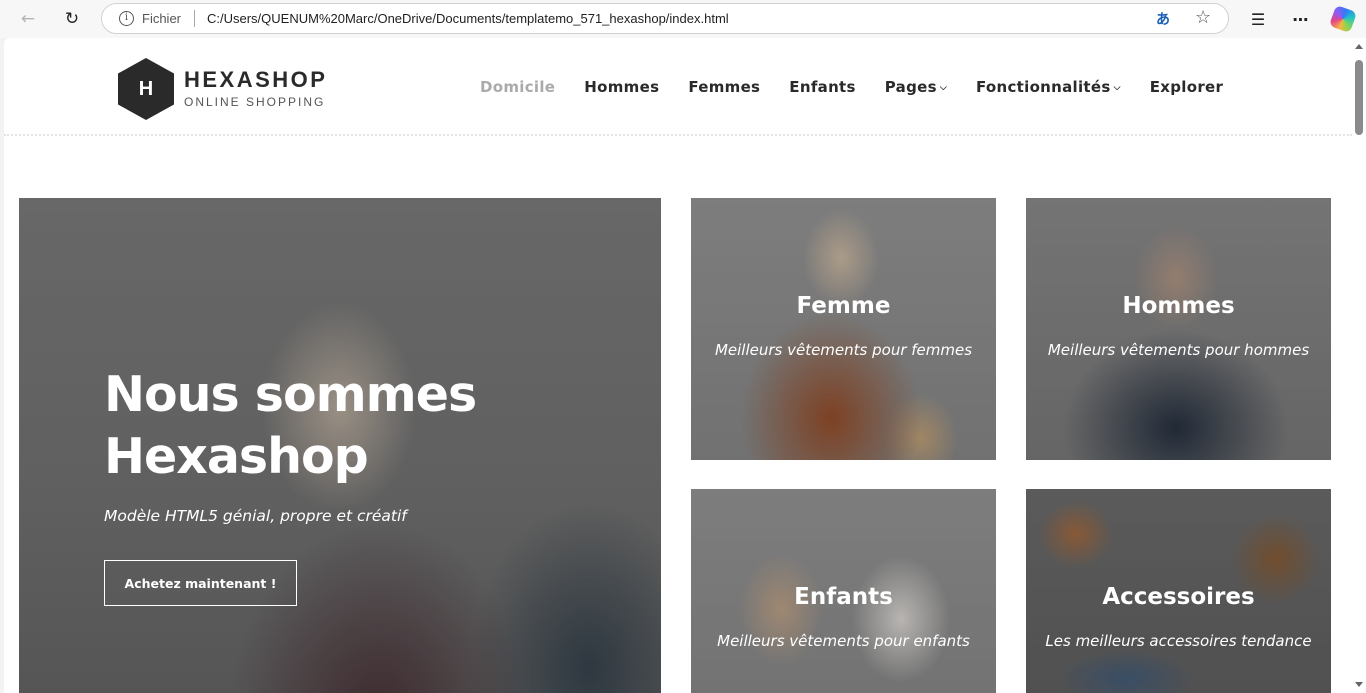 This screenshot has height=693, width=1366. Describe the element at coordinates (843, 641) in the screenshot. I see `card-subtitle: Meilleurs vêtements pour enfants` at that location.